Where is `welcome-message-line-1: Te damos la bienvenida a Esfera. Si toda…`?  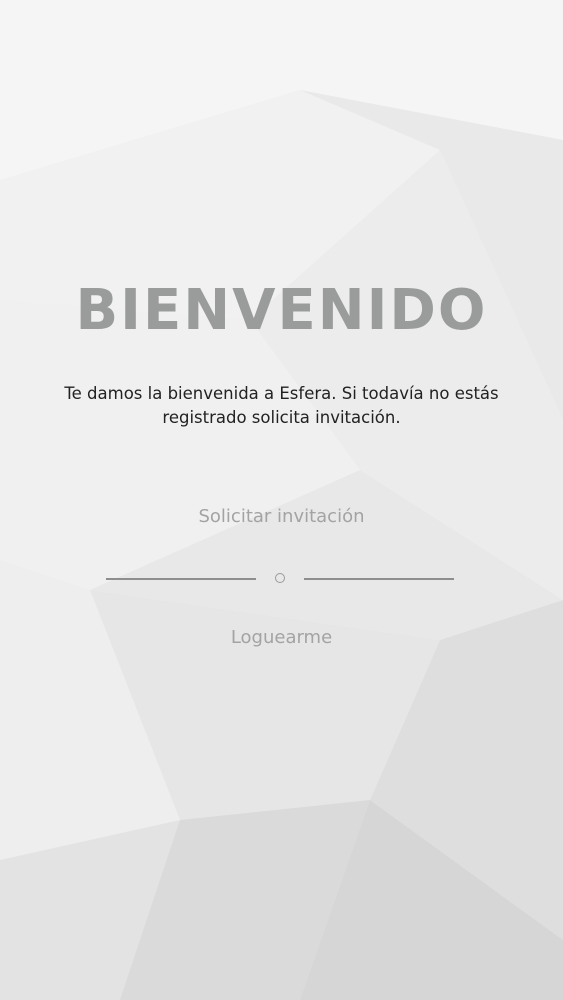 welcome-message-line-1: Te damos la bienvenida a Esfera. Si toda… is located at coordinates (281, 393).